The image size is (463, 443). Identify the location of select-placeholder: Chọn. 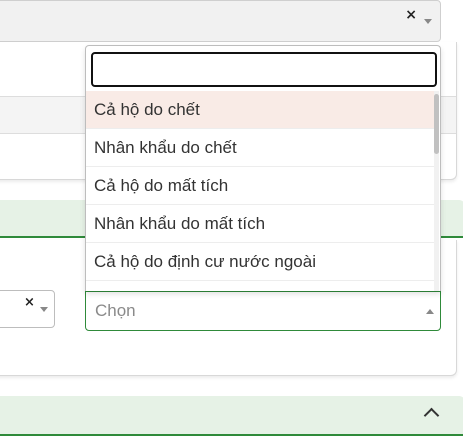
(115, 310).